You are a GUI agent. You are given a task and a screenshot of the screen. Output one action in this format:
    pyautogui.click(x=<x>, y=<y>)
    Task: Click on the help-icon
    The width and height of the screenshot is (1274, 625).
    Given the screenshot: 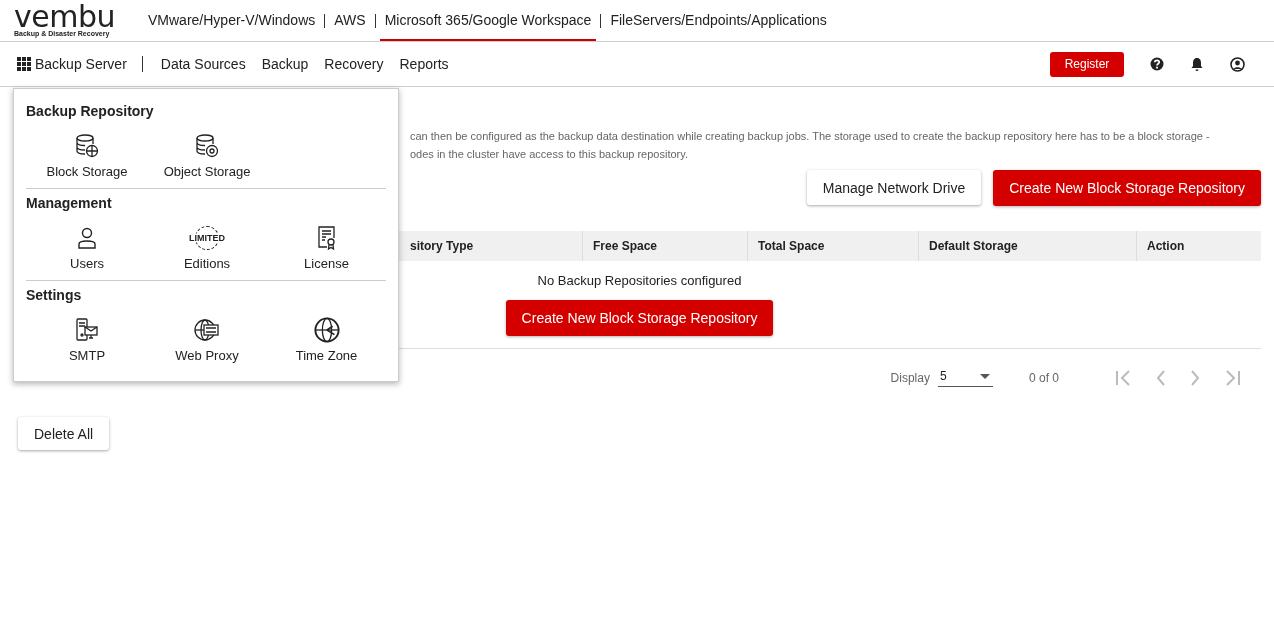 What is the action you would take?
    pyautogui.click(x=1157, y=64)
    